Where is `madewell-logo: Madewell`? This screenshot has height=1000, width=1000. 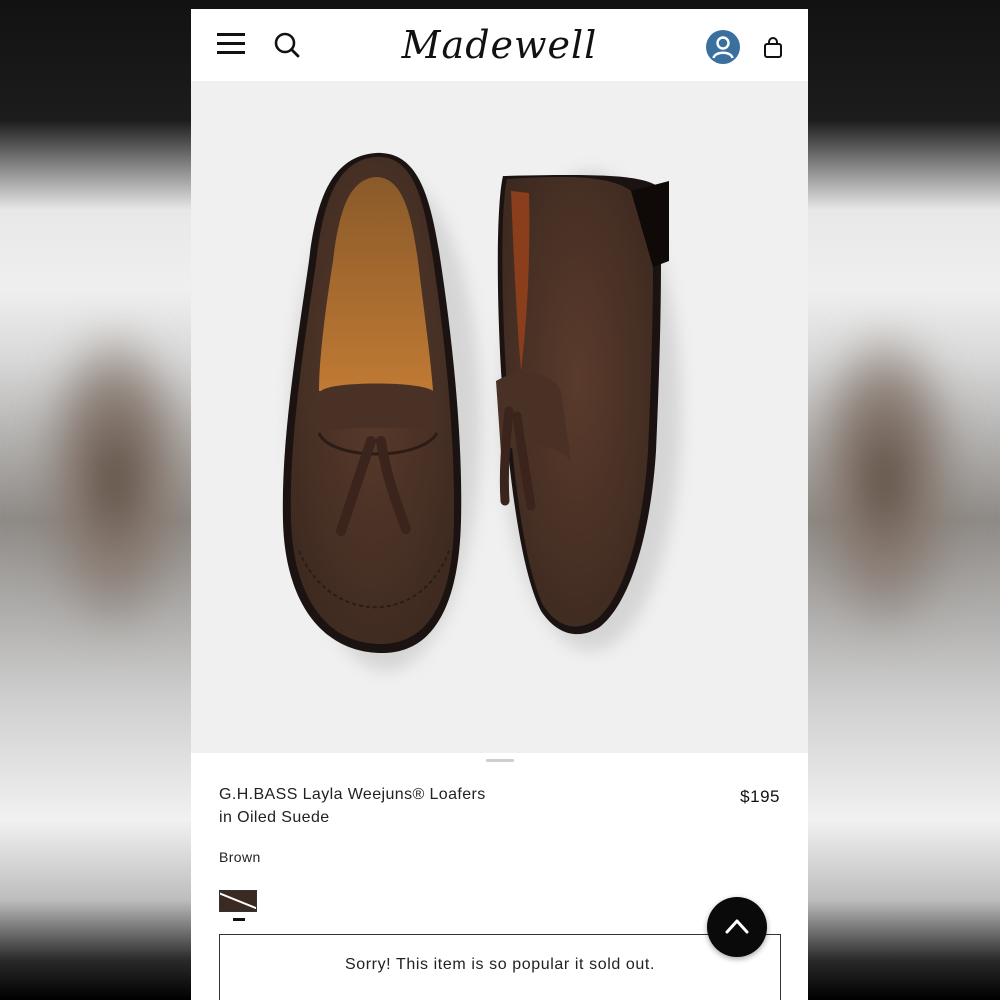
madewell-logo: Madewell is located at coordinates (499, 45).